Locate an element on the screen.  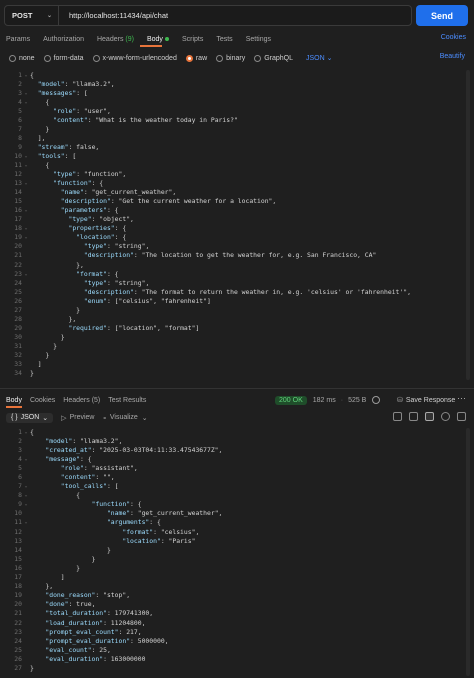
code-text: "messages": [ is located at coordinates (62, 92).